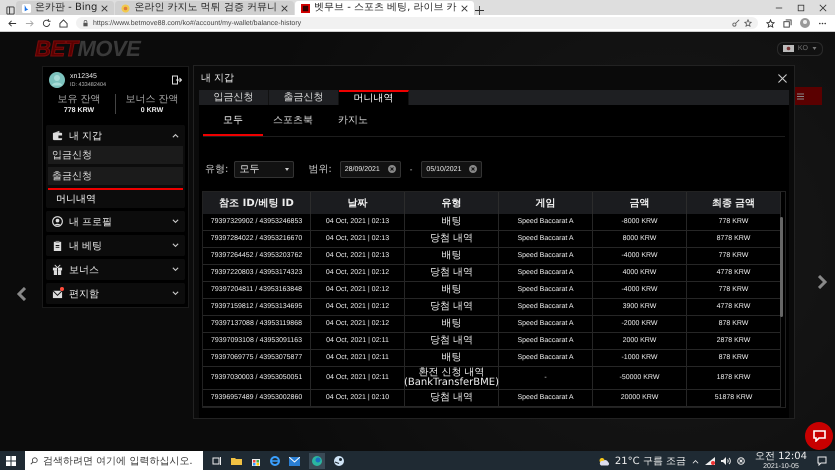 This screenshot has width=835, height=470. Describe the element at coordinates (479, 10) in the screenshot. I see `new-tab-icon` at that location.